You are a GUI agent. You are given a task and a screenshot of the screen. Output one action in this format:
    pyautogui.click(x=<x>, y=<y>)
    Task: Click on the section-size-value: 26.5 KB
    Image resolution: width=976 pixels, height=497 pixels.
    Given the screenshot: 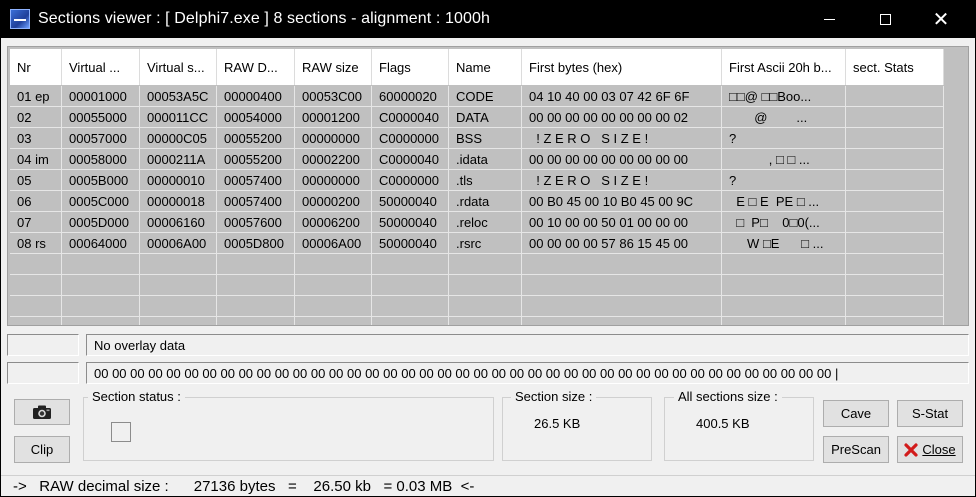 What is the action you would take?
    pyautogui.click(x=557, y=423)
    